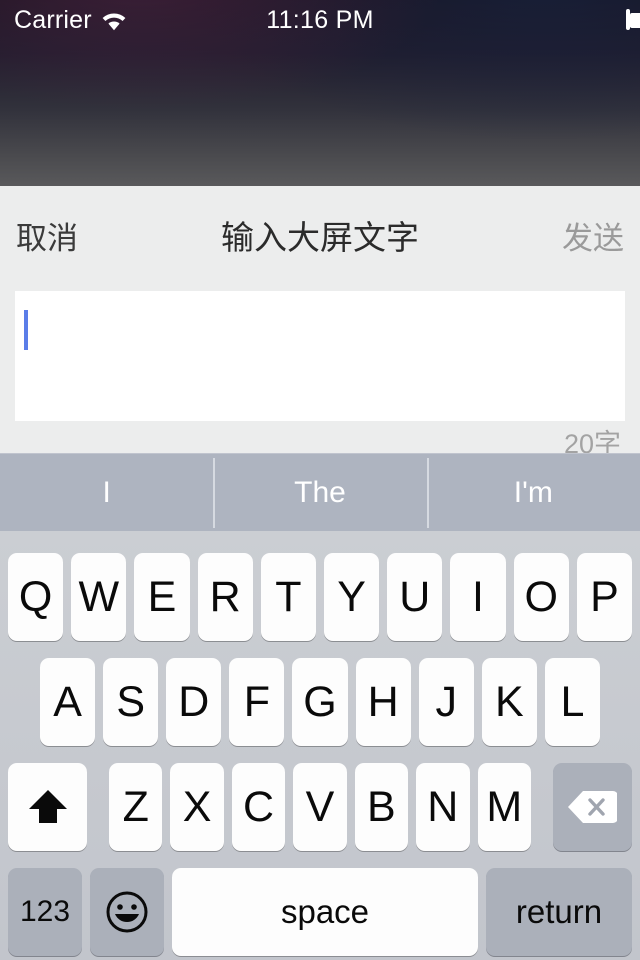 This screenshot has width=640, height=960. What do you see at coordinates (320, 597) in the screenshot?
I see `keyboard-row-1: Q W E R T Y U I O P` at bounding box center [320, 597].